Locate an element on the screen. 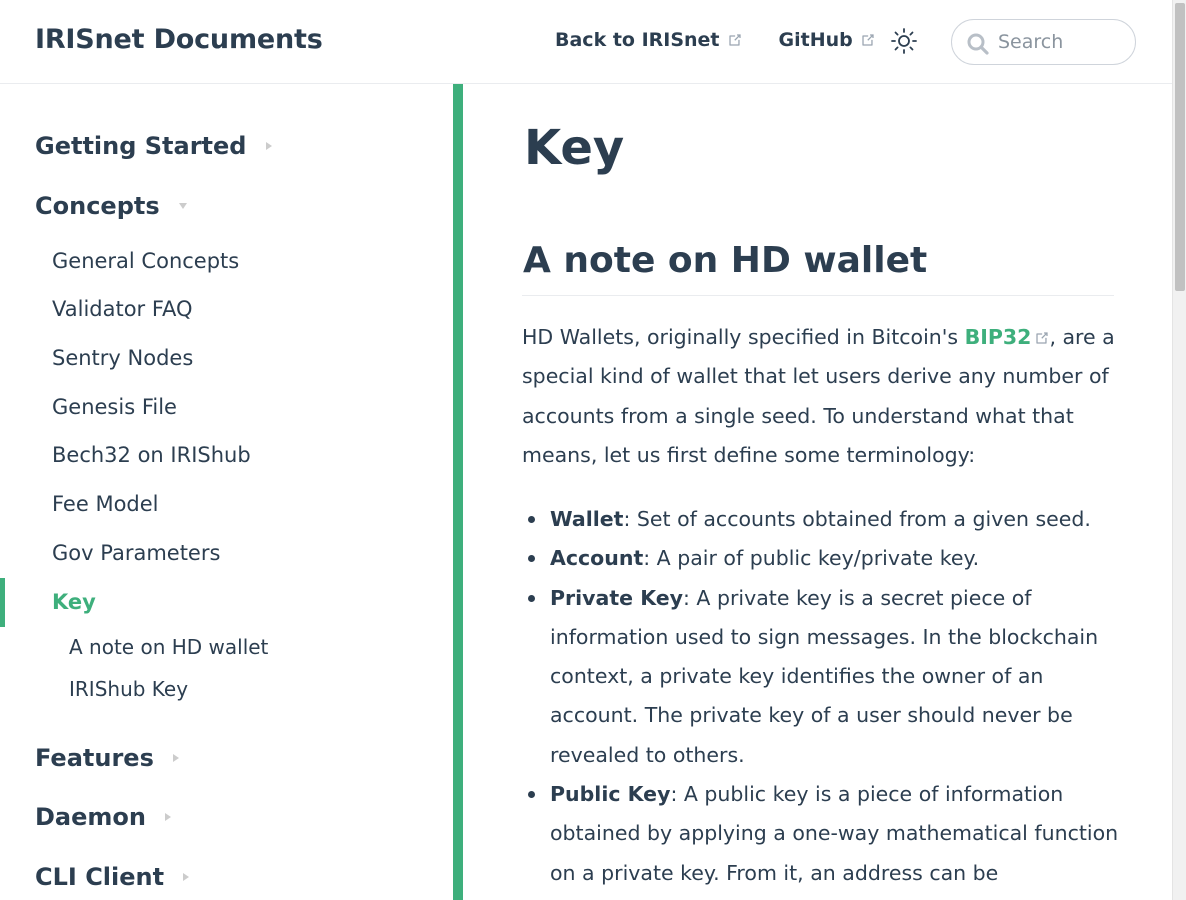 The image size is (1186, 900). nav-link-label: GitHub is located at coordinates (815, 40).